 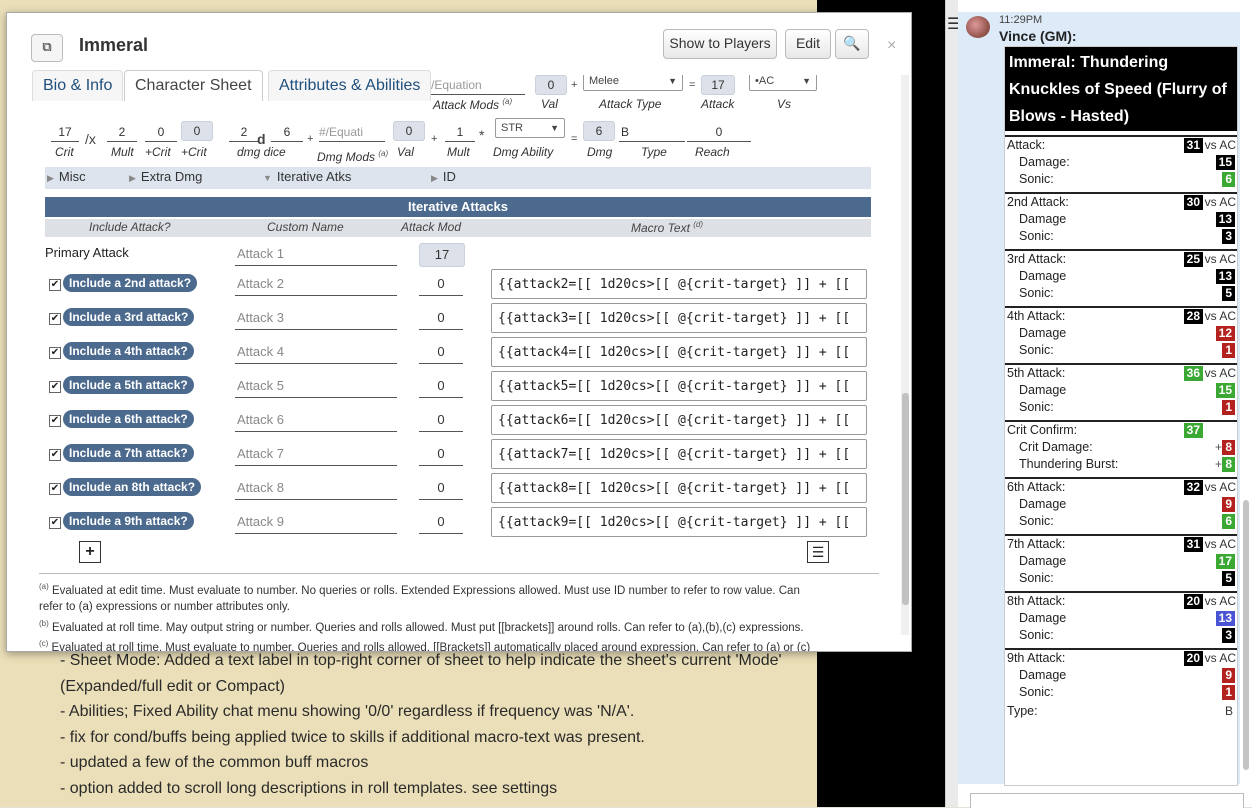 I want to click on chat-divider, so click(x=951, y=403).